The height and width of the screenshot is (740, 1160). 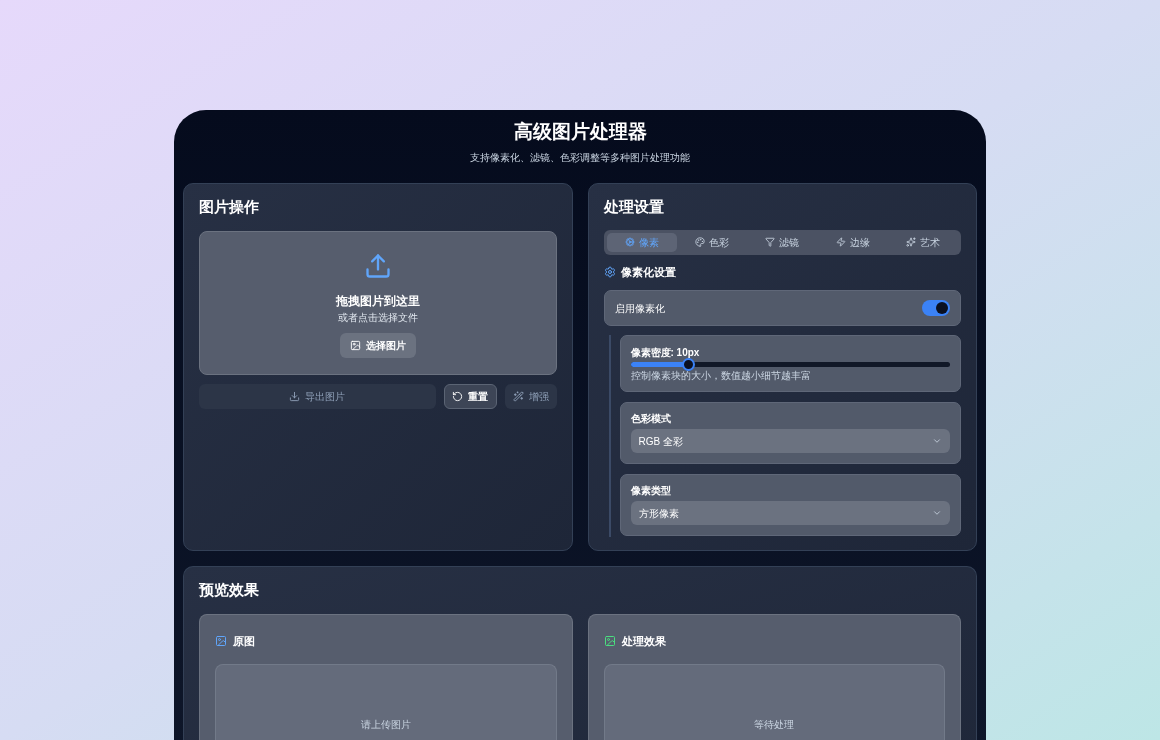 I want to click on preview-area: 等待处理, so click(x=774, y=702).